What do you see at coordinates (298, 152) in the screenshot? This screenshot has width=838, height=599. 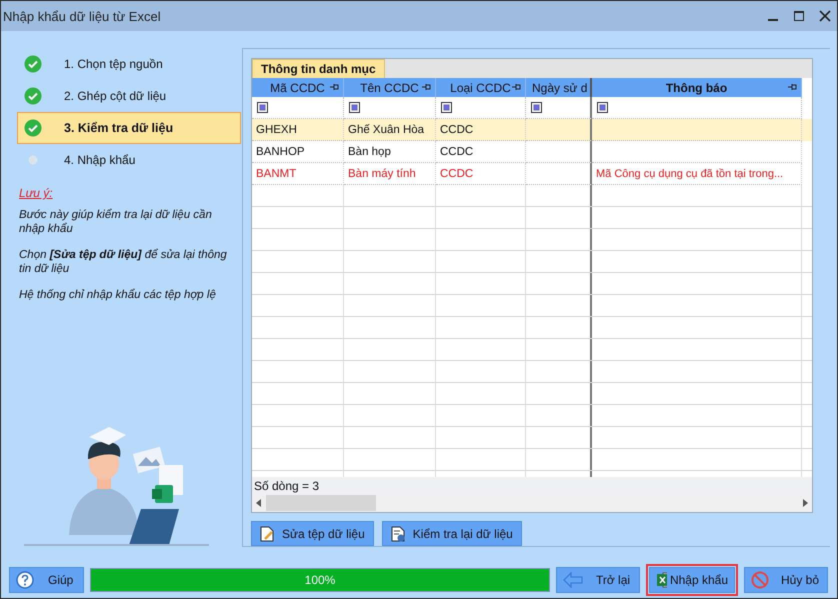 I see `table-cell: BANHOP` at bounding box center [298, 152].